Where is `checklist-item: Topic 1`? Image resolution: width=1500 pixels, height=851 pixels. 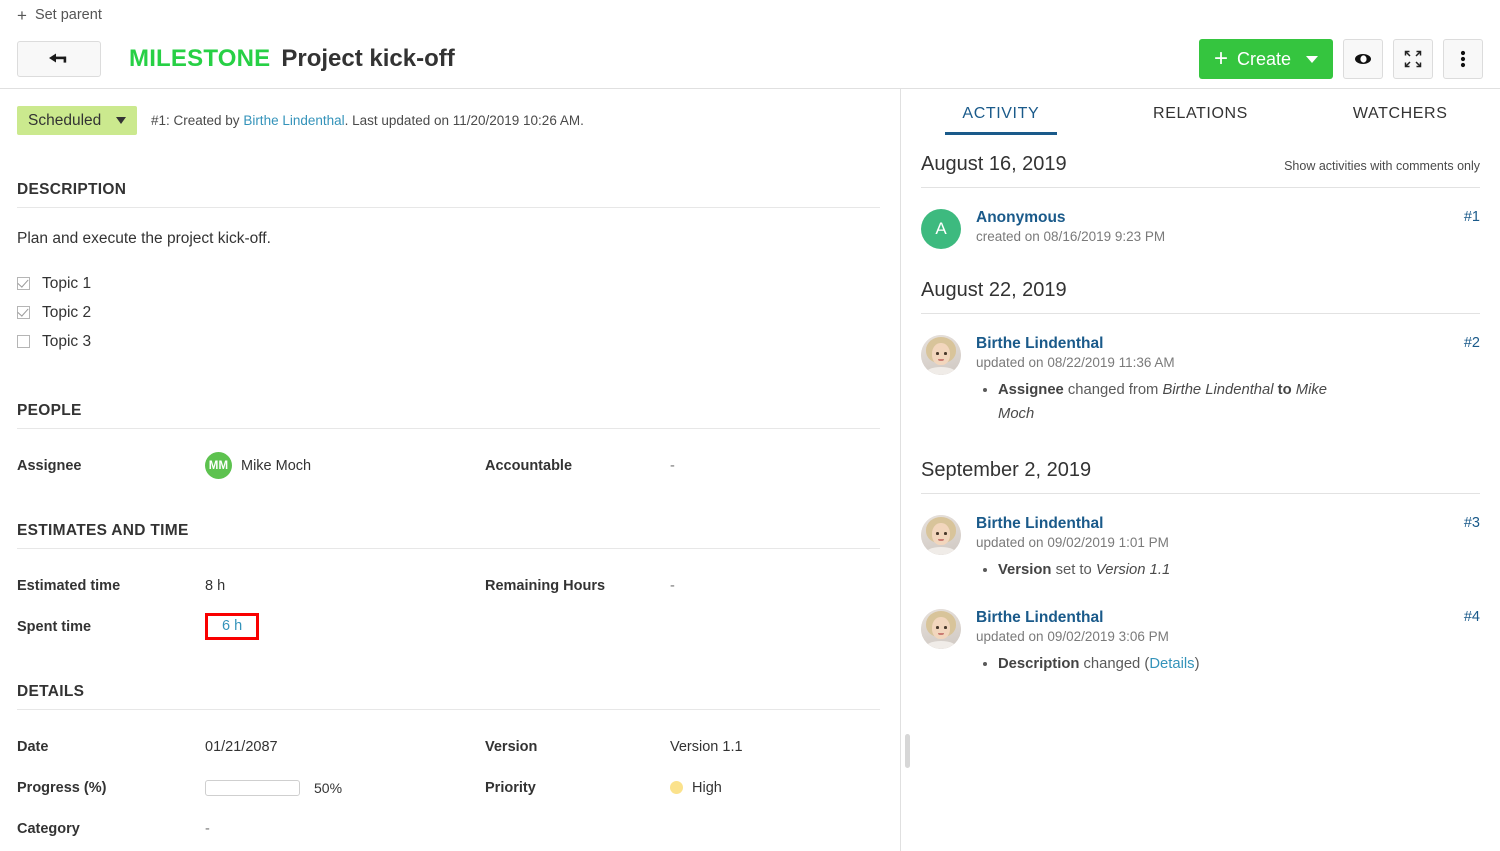 checklist-item: Topic 1 is located at coordinates (448, 283).